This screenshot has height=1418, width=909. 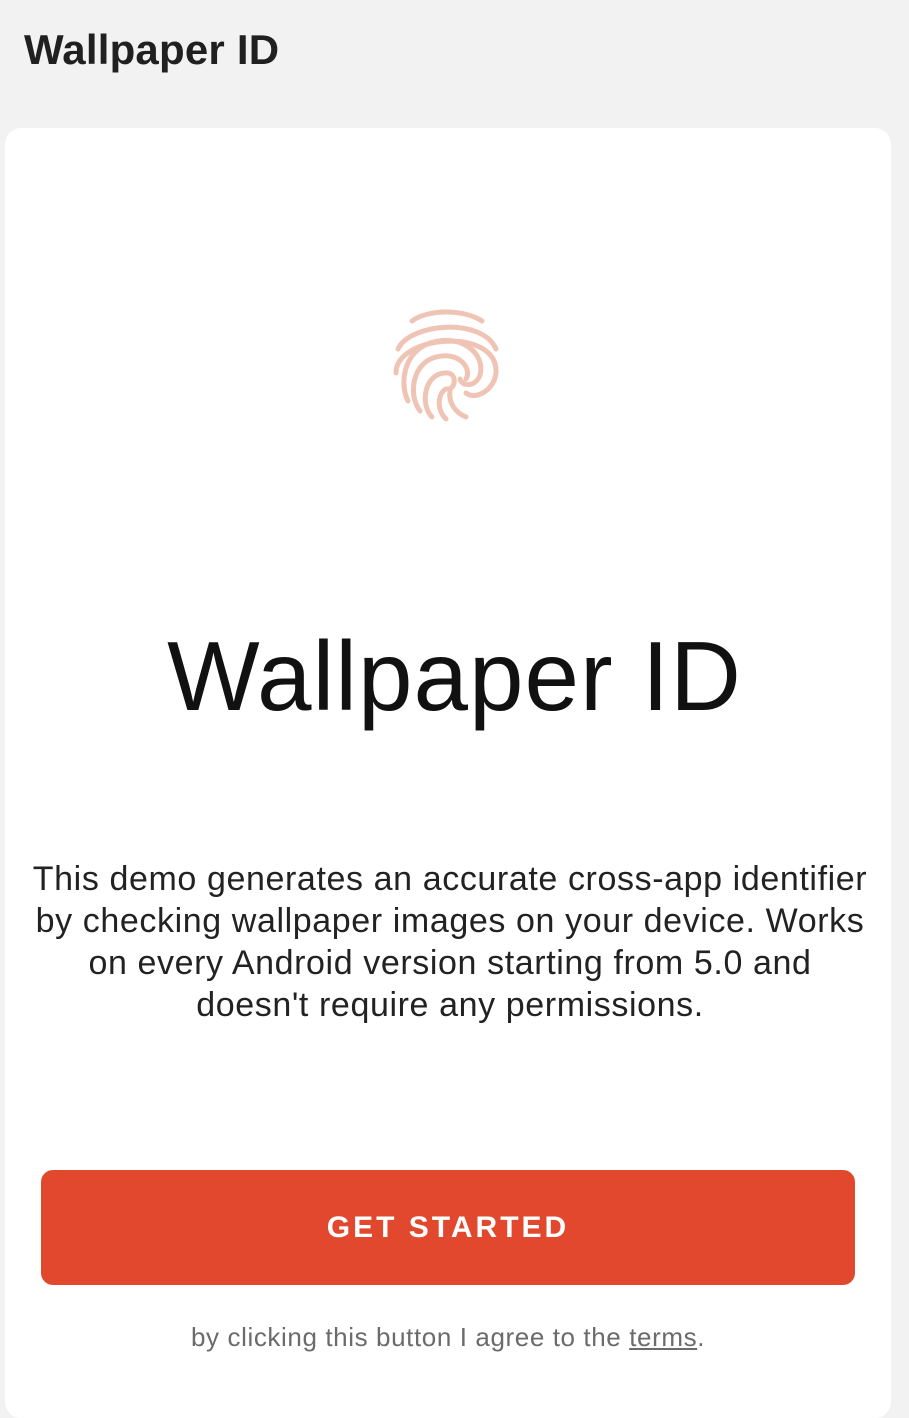 What do you see at coordinates (448, 1227) in the screenshot?
I see `get-started-button: GET STARTED` at bounding box center [448, 1227].